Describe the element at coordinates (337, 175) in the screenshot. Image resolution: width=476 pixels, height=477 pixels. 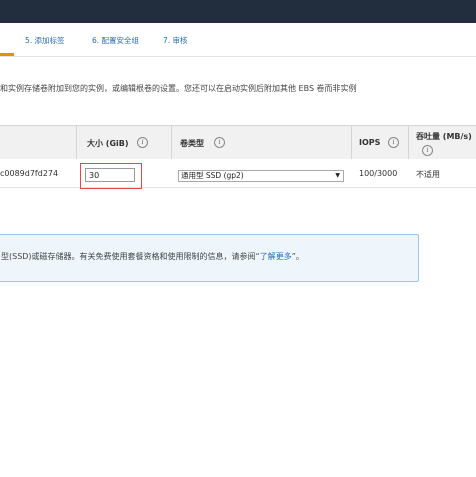
I see `dropdown-arrow-icon: ▼` at that location.